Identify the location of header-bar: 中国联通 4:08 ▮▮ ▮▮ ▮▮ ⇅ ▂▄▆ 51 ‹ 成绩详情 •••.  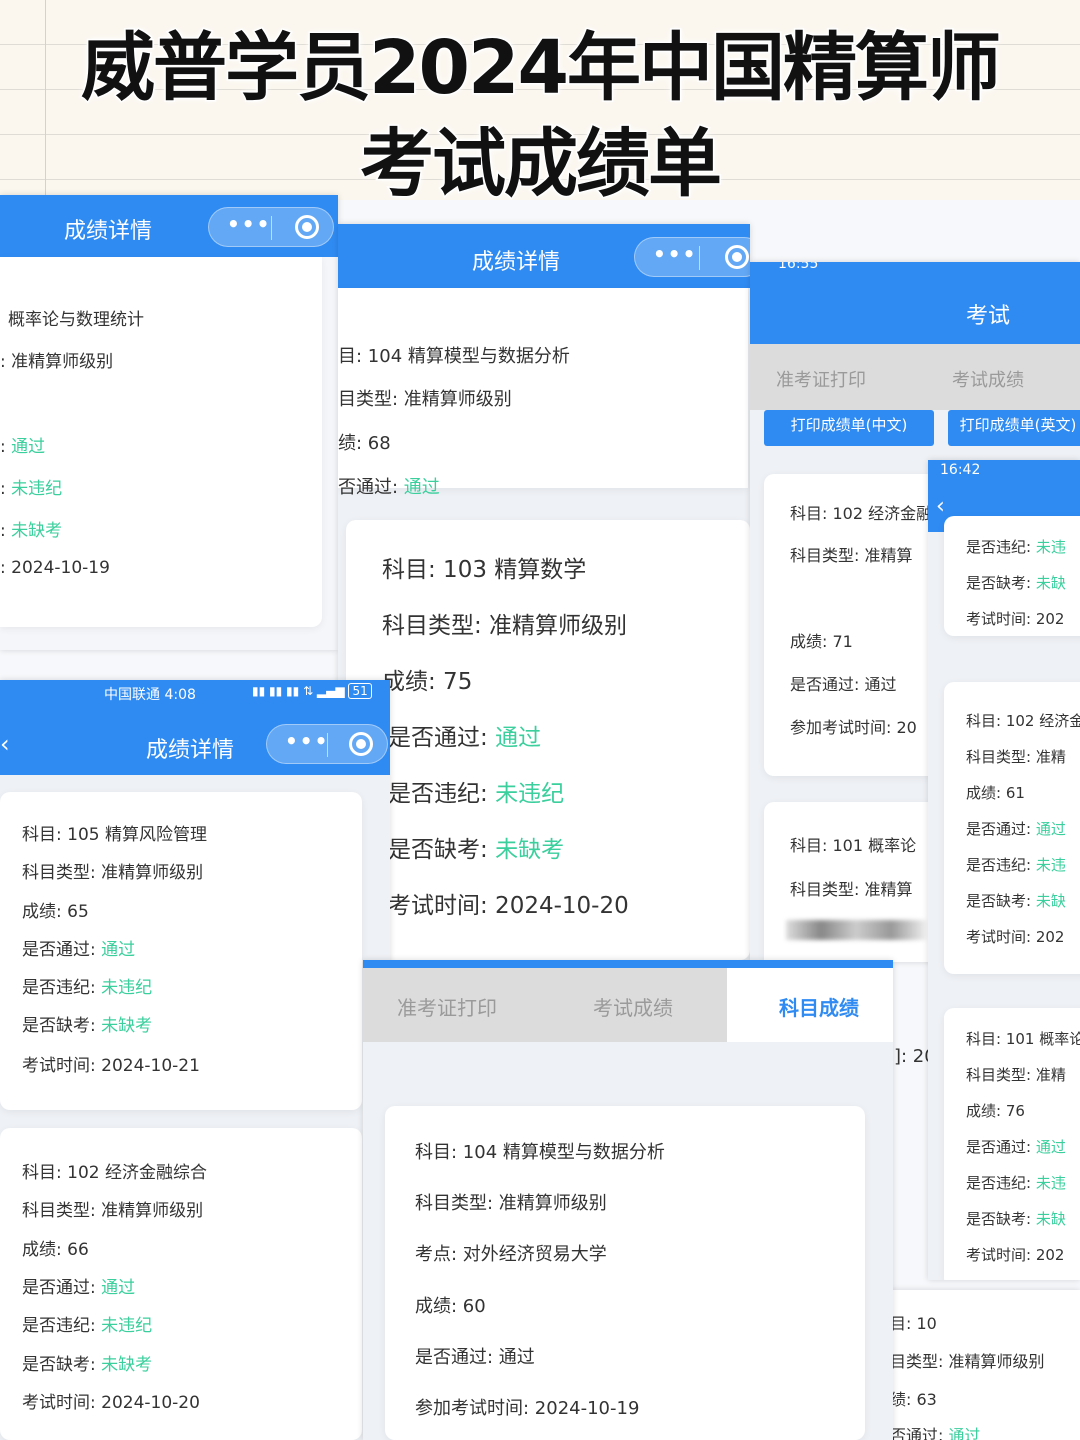
(195, 727).